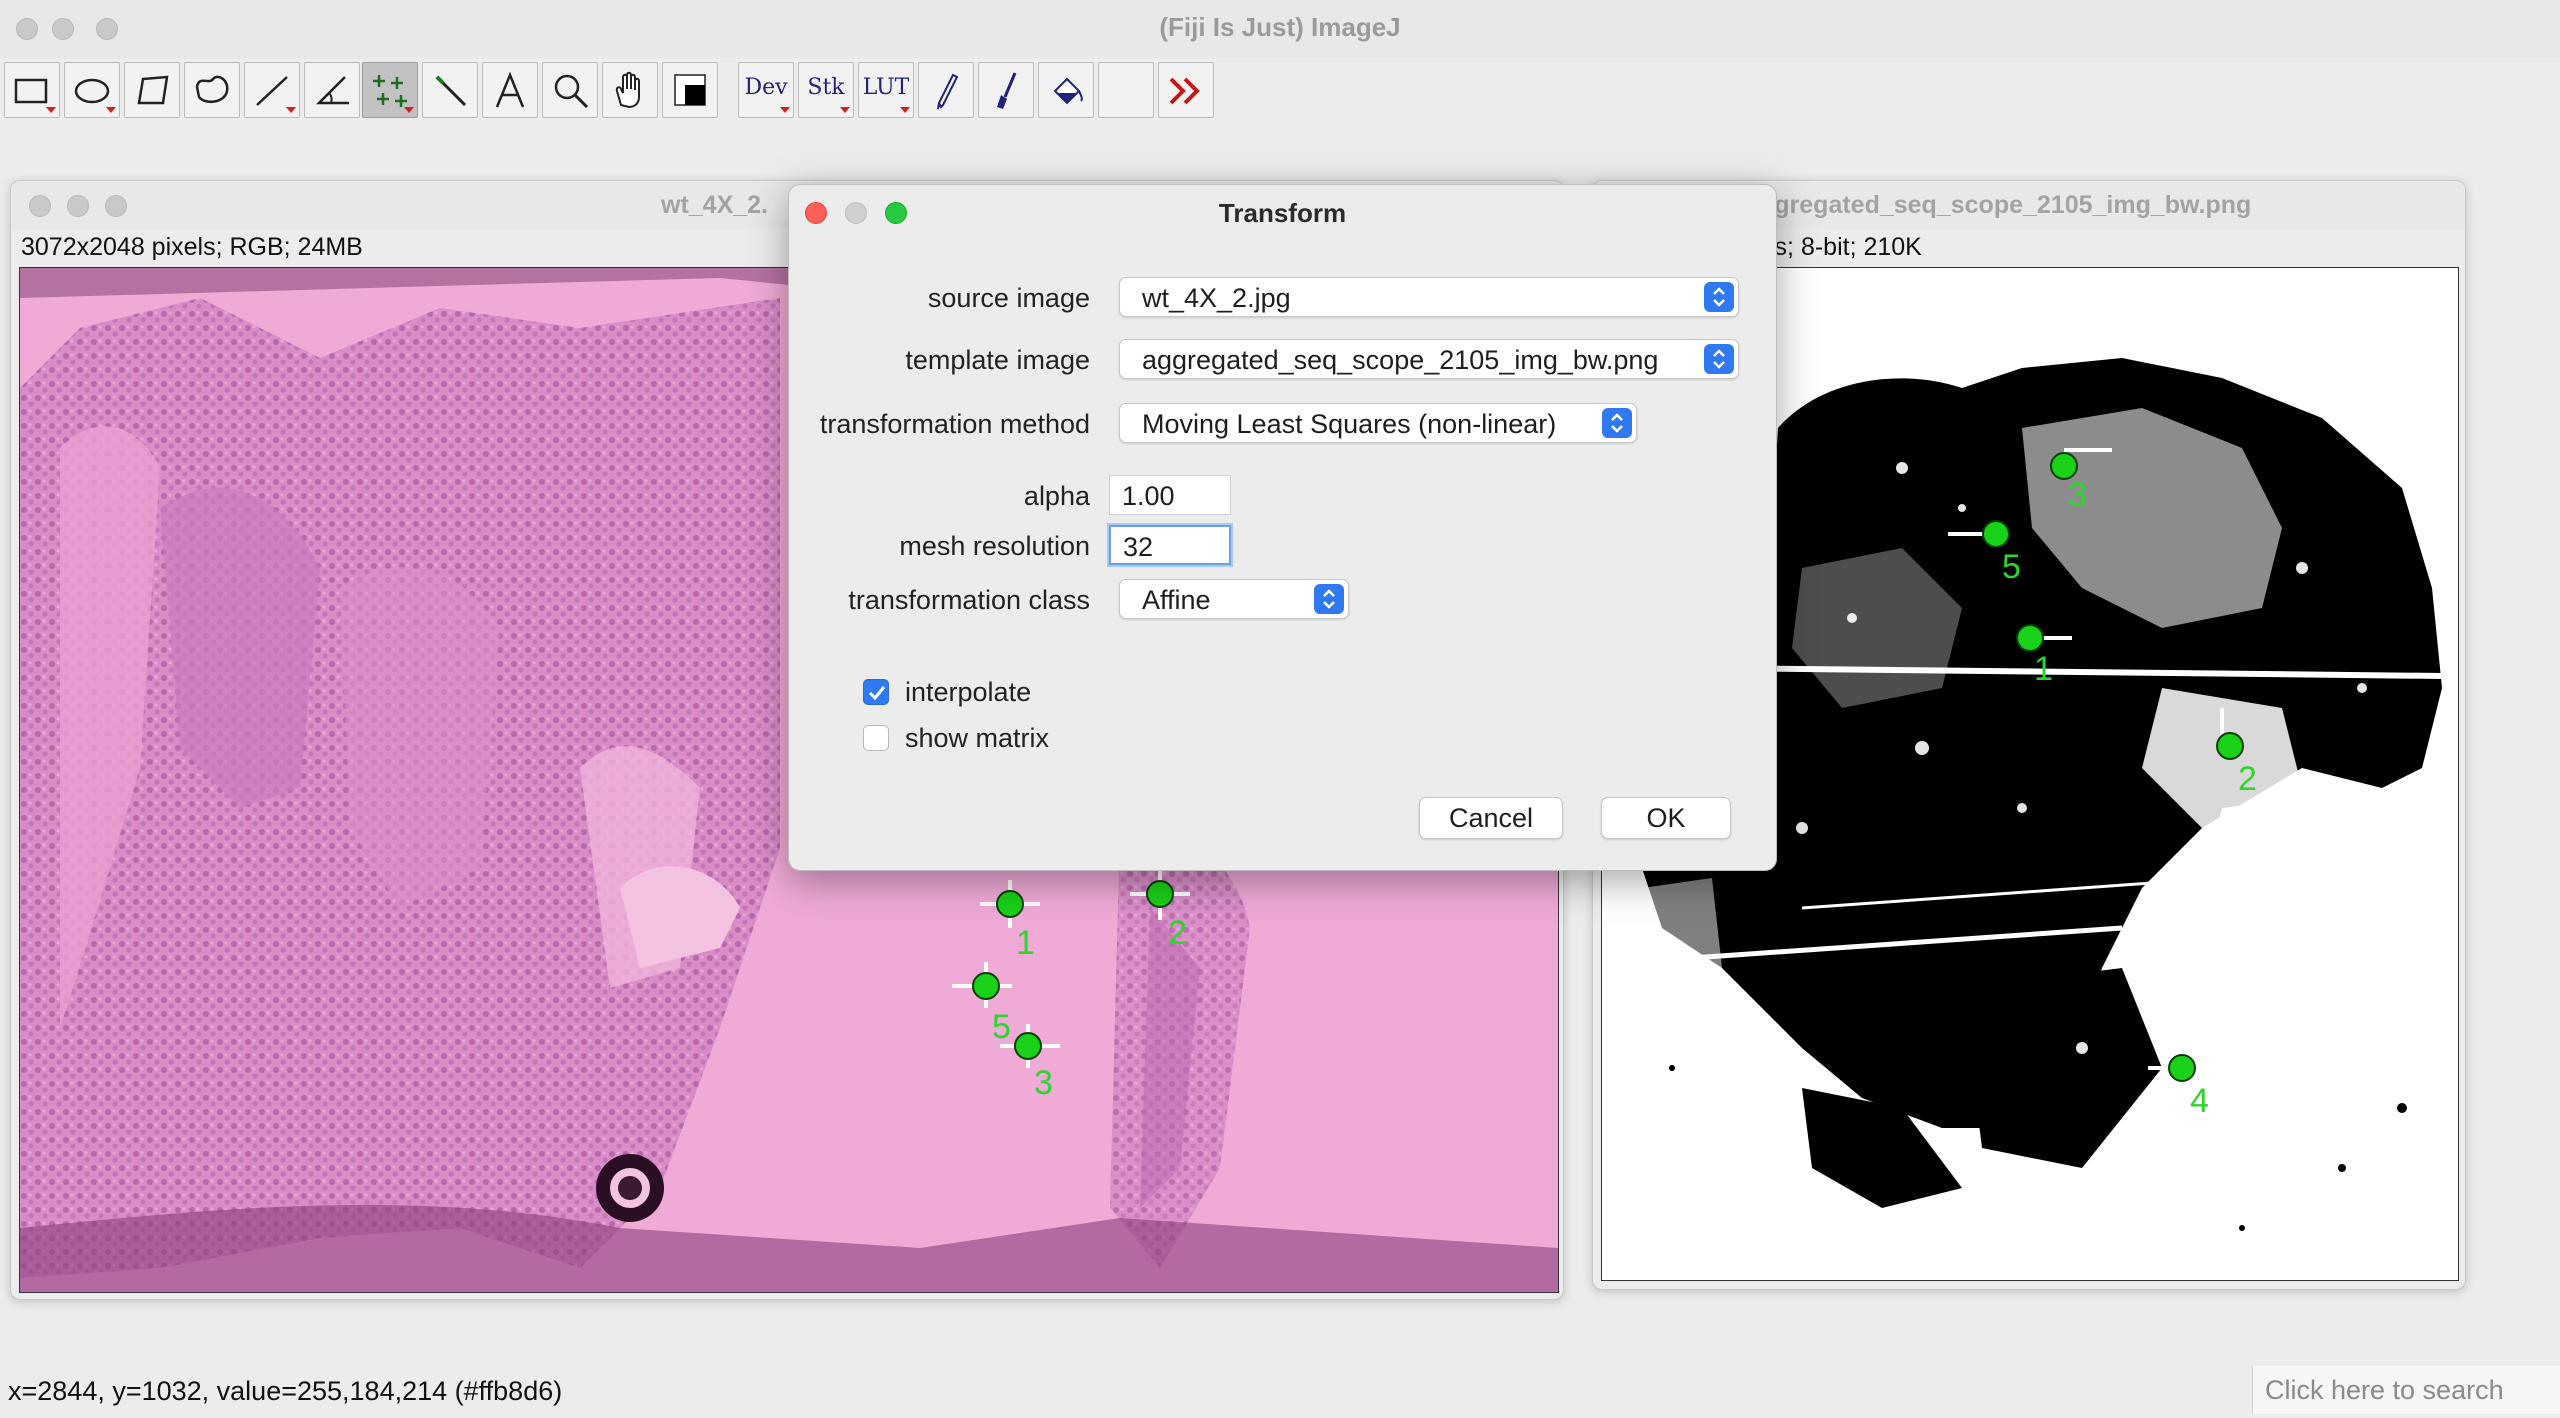 This screenshot has width=2560, height=1418. What do you see at coordinates (1176, 600) in the screenshot?
I see `transformation-class-value: Affine` at bounding box center [1176, 600].